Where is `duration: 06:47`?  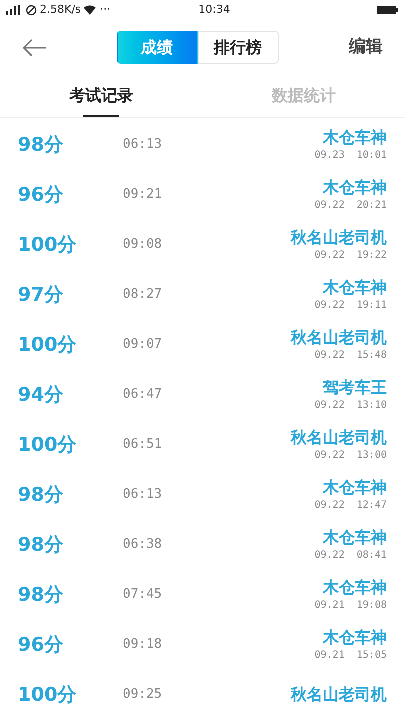 duration: 06:47 is located at coordinates (142, 395).